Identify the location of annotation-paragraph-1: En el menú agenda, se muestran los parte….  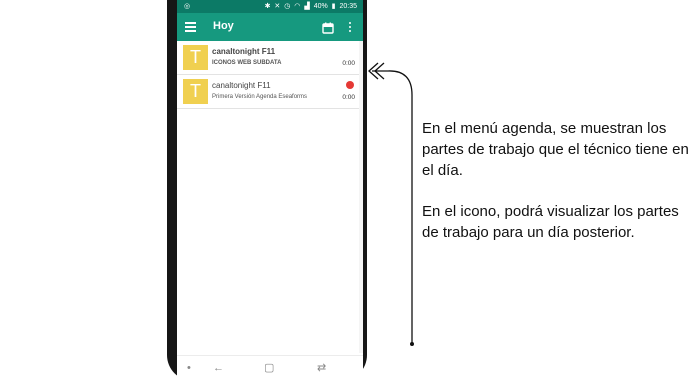
(555, 149).